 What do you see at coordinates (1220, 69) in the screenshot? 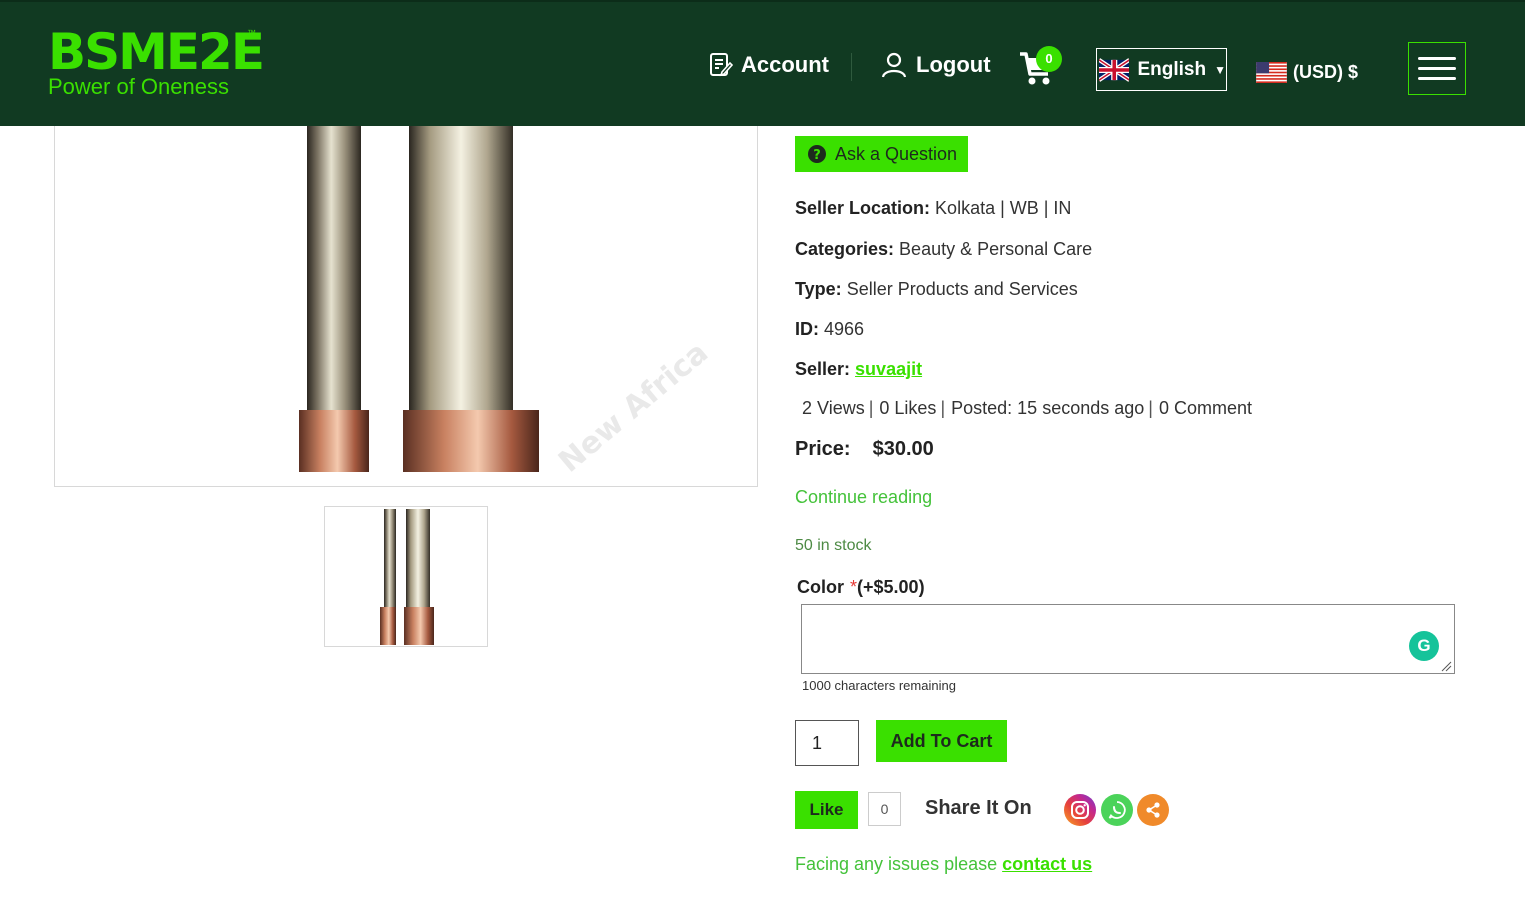
I see `chevron-down-icon: ▼` at bounding box center [1220, 69].